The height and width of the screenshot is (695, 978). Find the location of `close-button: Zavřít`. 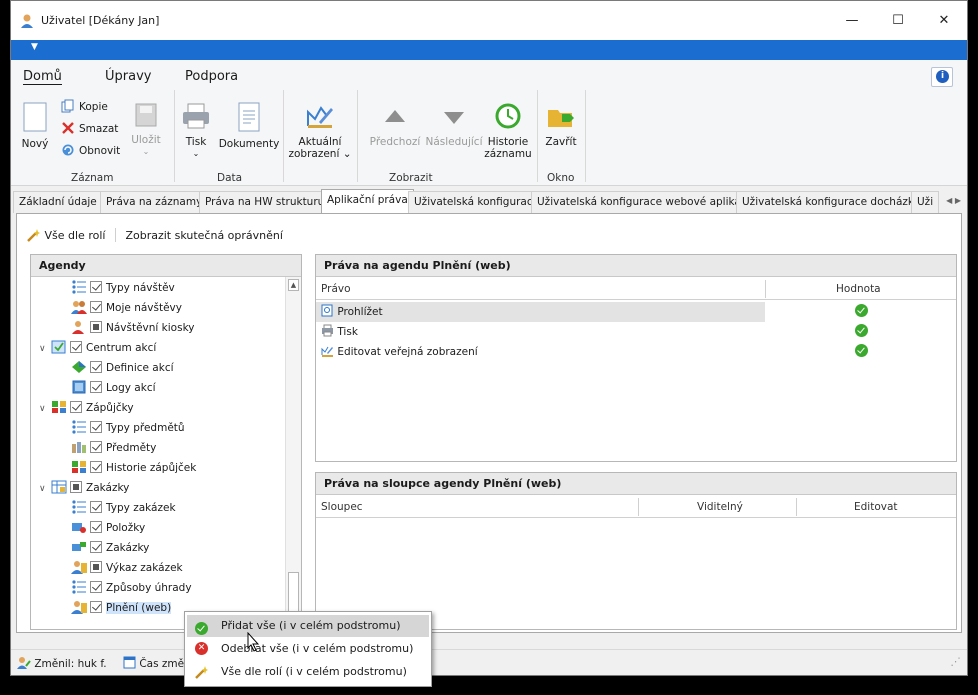

close-button: Zavřít is located at coordinates (561, 125).